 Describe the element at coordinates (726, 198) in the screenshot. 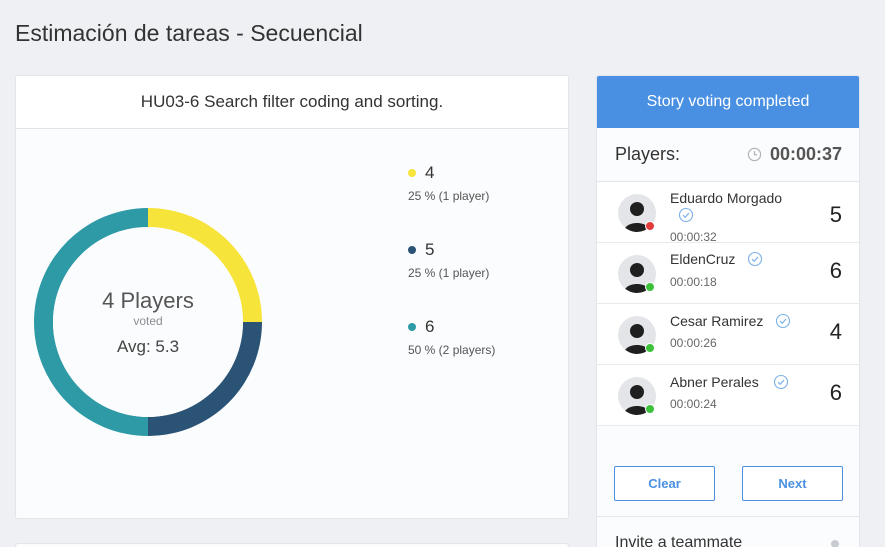

I see `player-name: Eduardo Morgado` at that location.